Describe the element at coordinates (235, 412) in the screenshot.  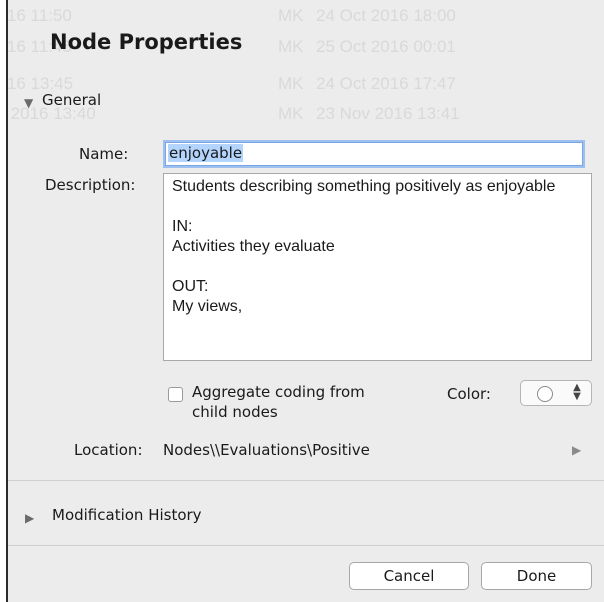
I see `aggregate-coding-label-line2: child nodes` at that location.